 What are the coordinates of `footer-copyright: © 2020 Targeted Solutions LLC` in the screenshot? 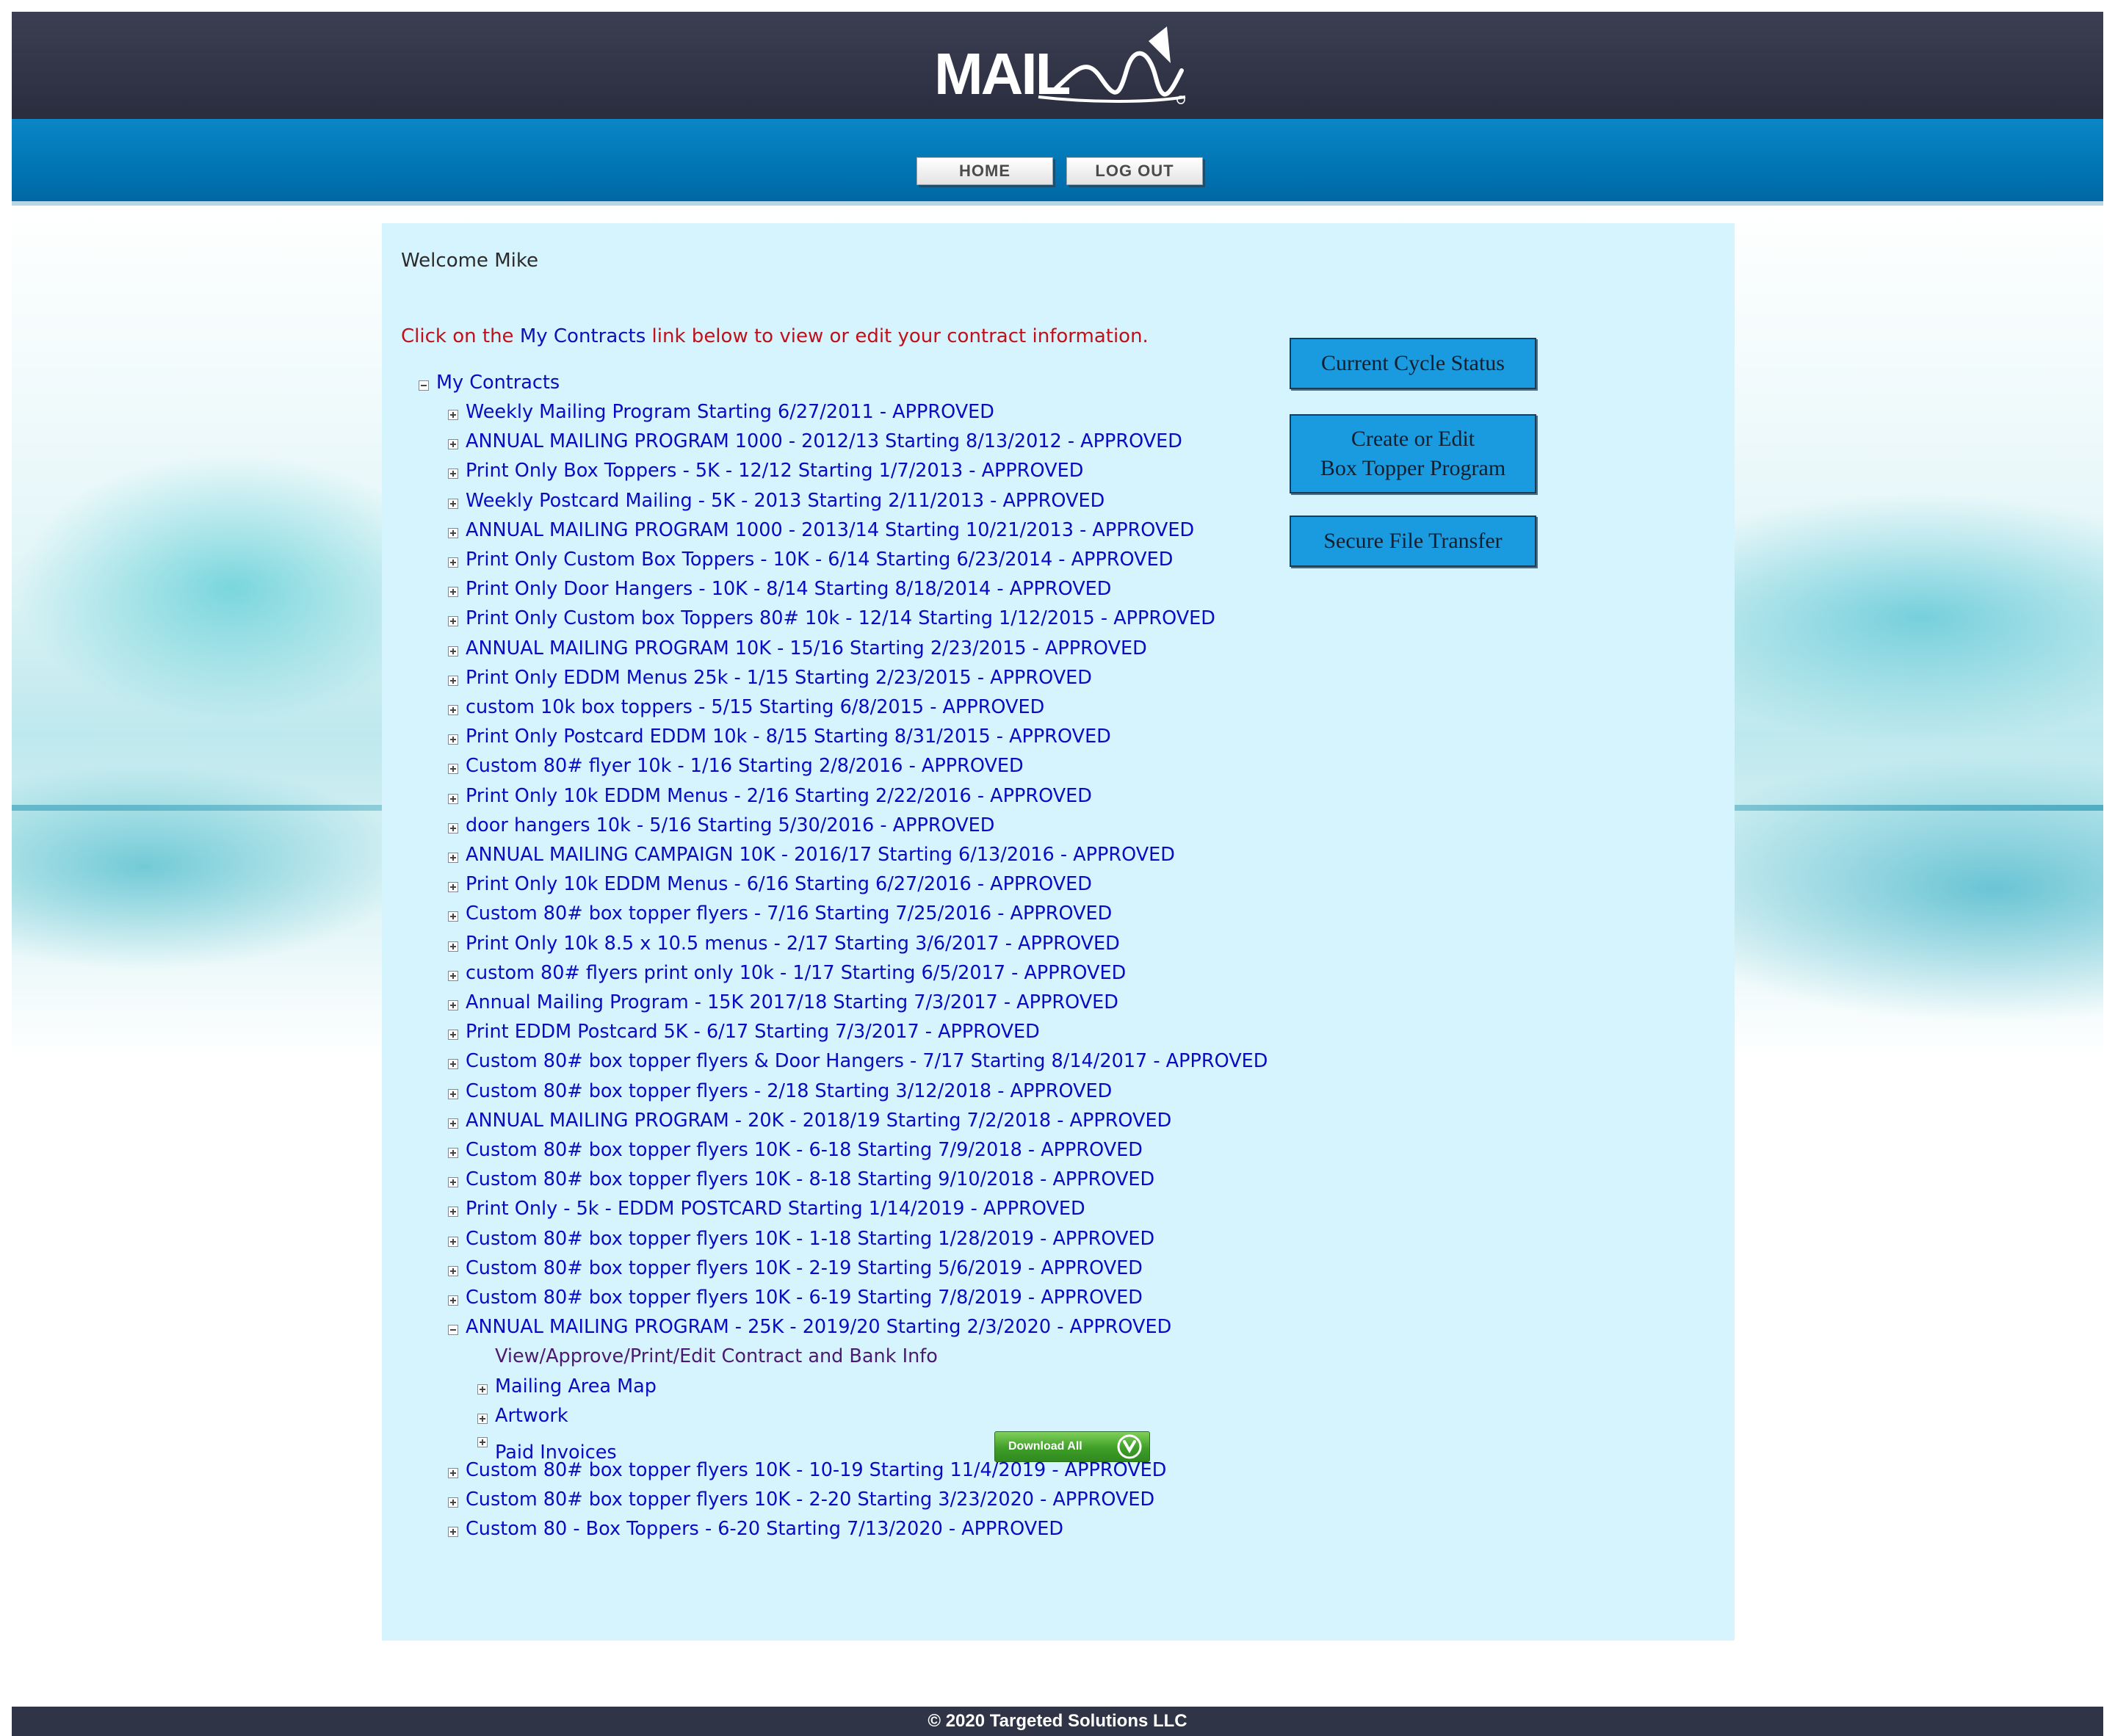 It's located at (1057, 1721).